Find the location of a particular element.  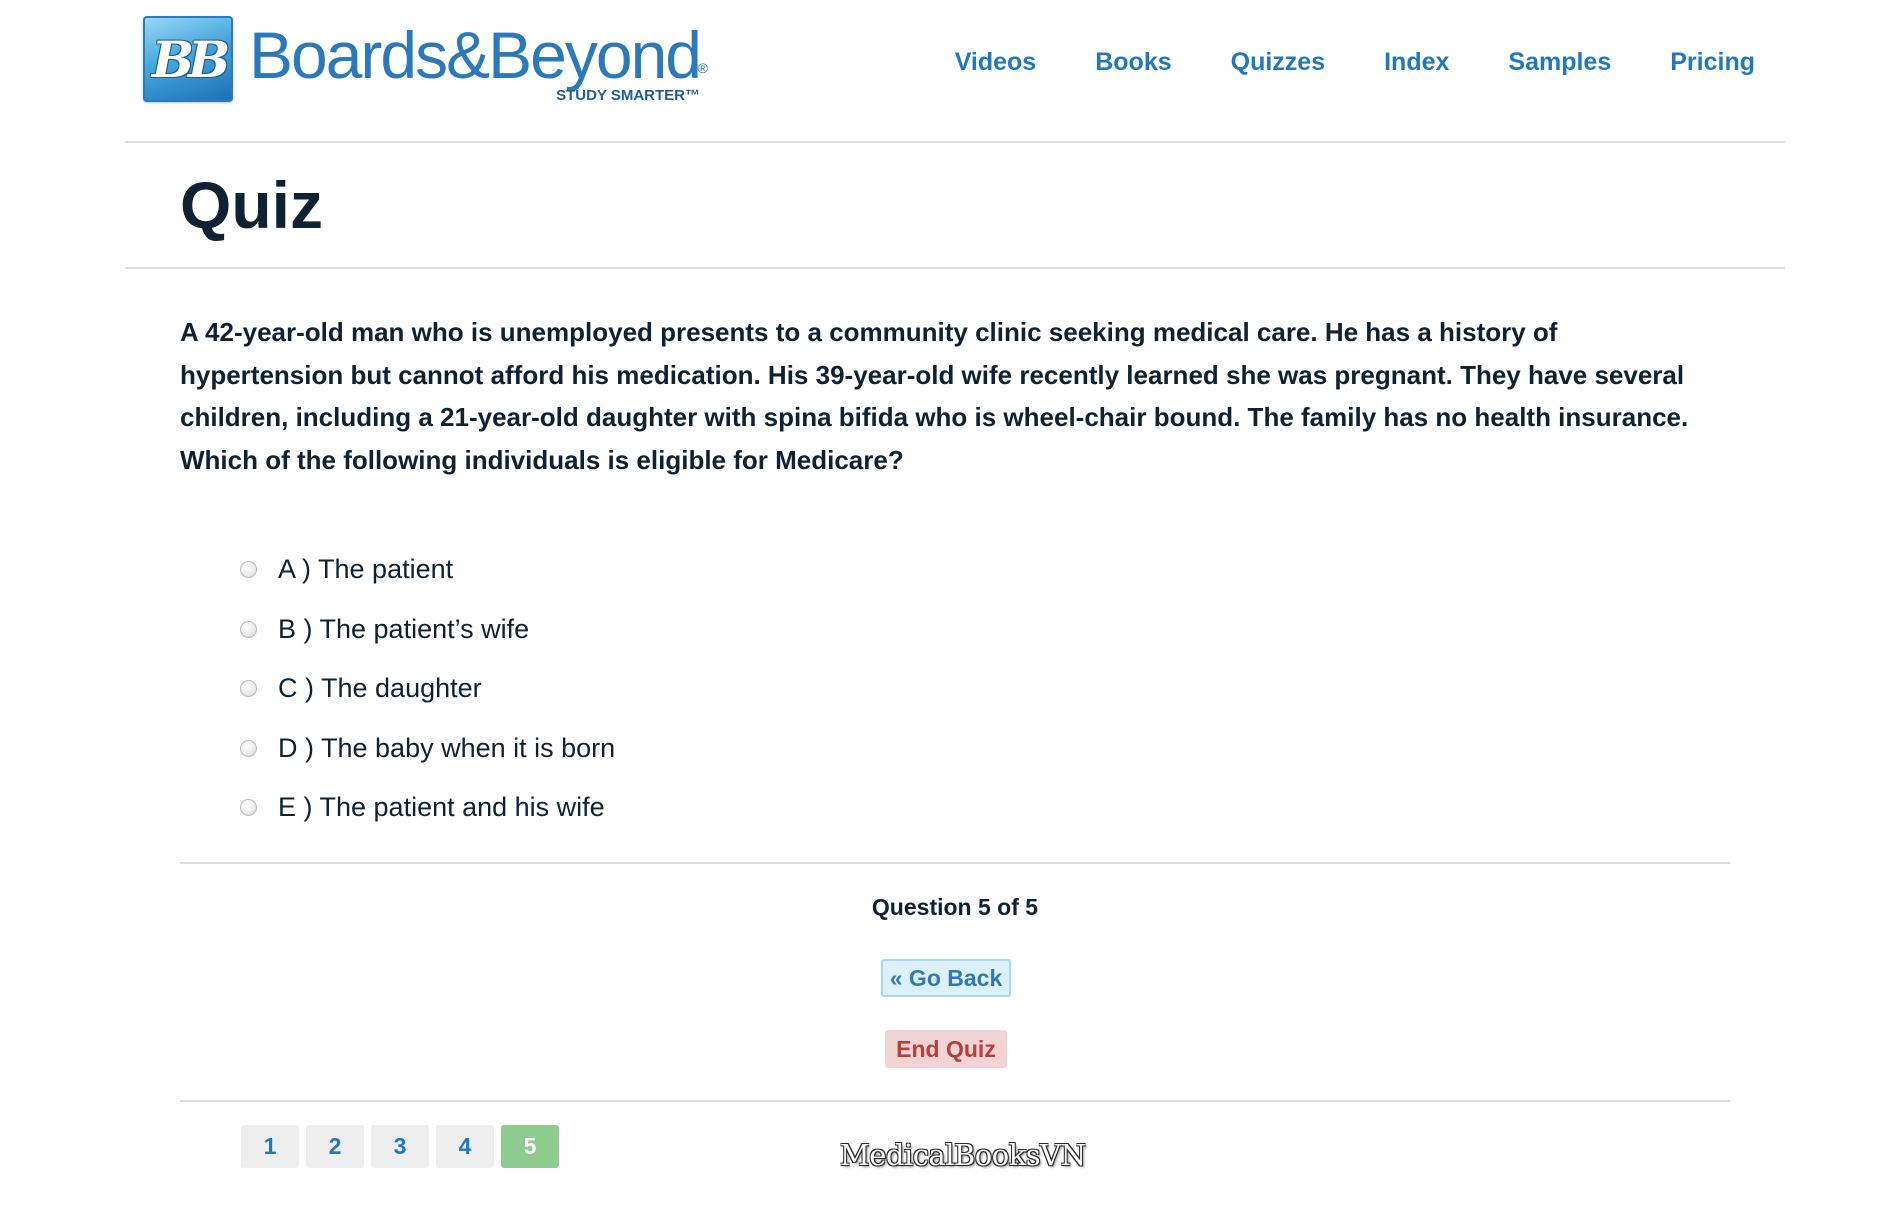

end-quiz-button: End Quiz is located at coordinates (946, 1049).